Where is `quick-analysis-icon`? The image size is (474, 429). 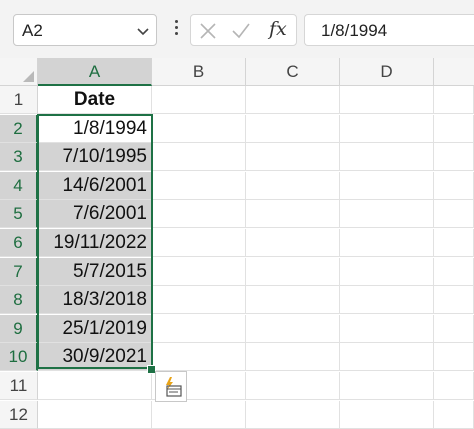 quick-analysis-icon is located at coordinates (174, 387).